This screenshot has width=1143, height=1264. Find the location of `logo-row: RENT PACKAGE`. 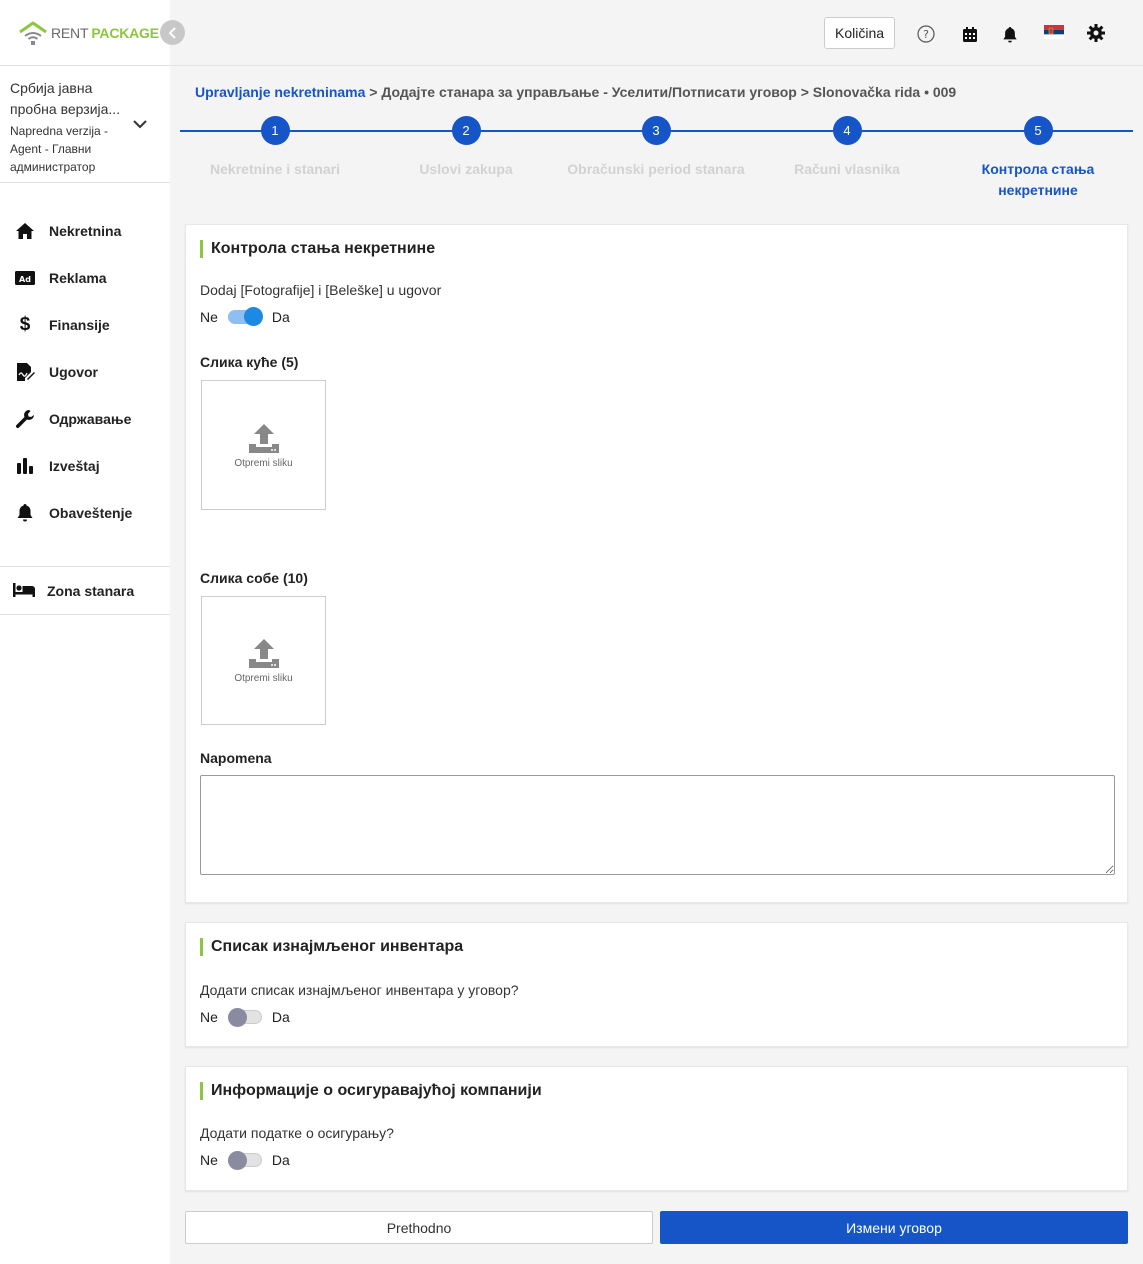

logo-row: RENT PACKAGE is located at coordinates (85, 33).